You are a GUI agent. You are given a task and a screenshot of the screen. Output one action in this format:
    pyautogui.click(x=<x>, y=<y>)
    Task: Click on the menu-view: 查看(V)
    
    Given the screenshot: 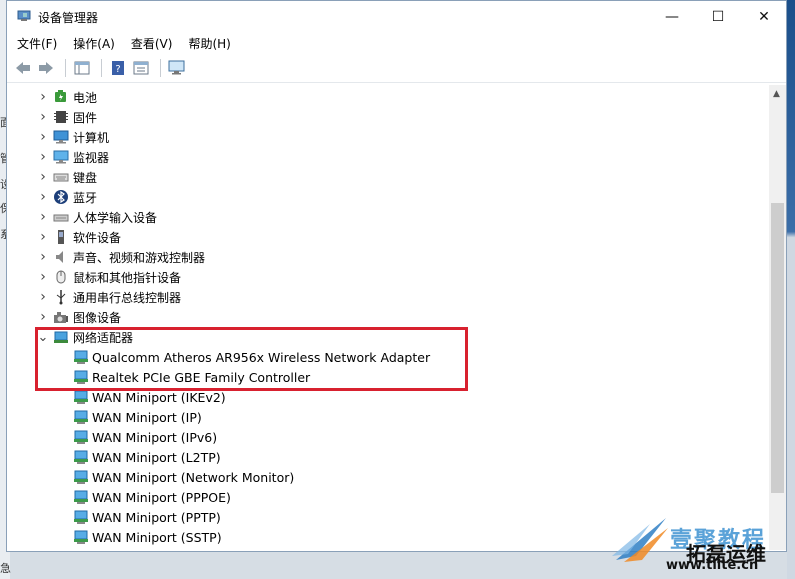 What is the action you would take?
    pyautogui.click(x=152, y=43)
    